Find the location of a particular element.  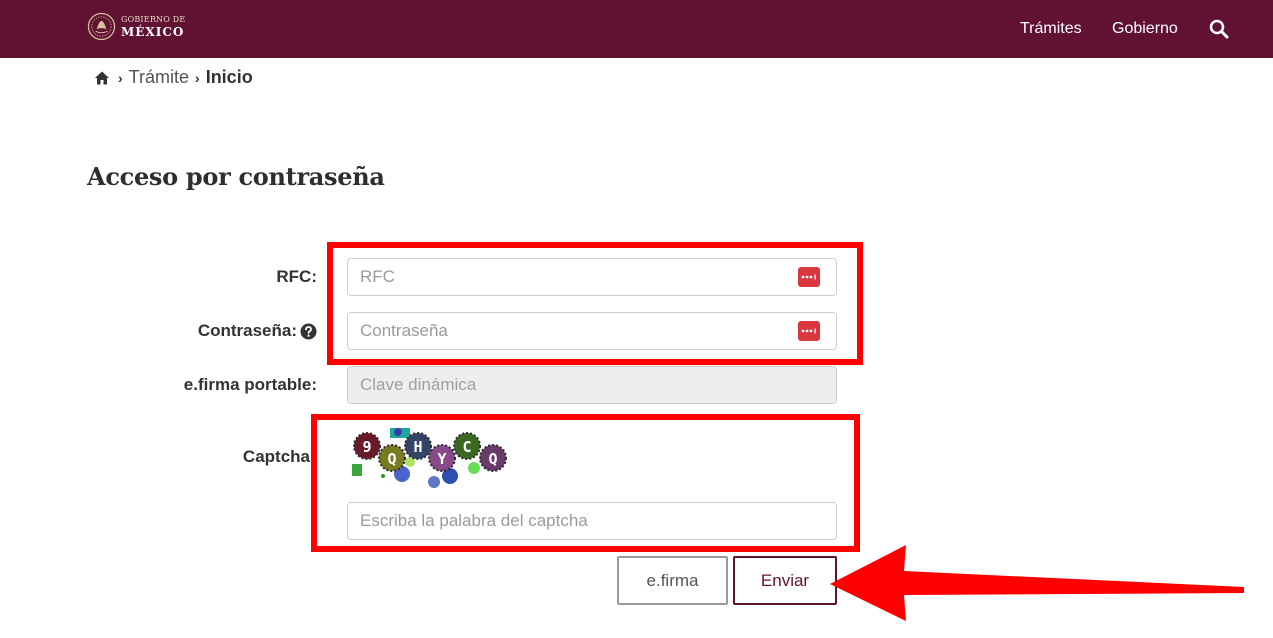

page-title: Acceso por contraseña is located at coordinates (236, 176).